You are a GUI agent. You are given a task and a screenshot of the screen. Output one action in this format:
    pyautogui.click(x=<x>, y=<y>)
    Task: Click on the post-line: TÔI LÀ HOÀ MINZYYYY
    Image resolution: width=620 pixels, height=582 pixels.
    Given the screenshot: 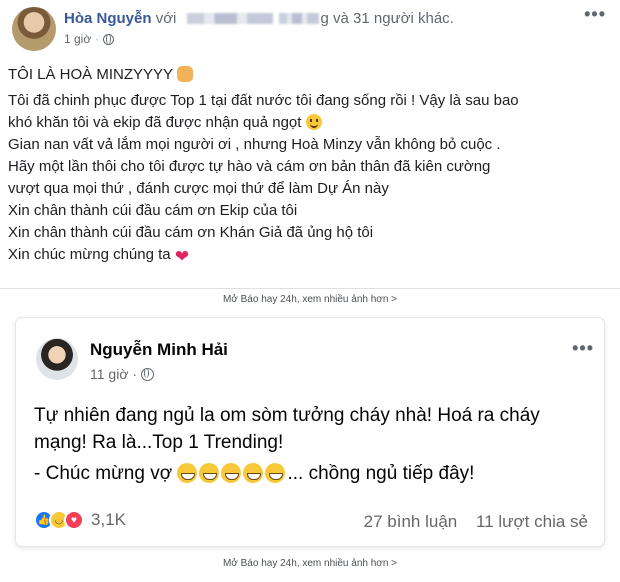 What is the action you would take?
    pyautogui.click(x=310, y=75)
    